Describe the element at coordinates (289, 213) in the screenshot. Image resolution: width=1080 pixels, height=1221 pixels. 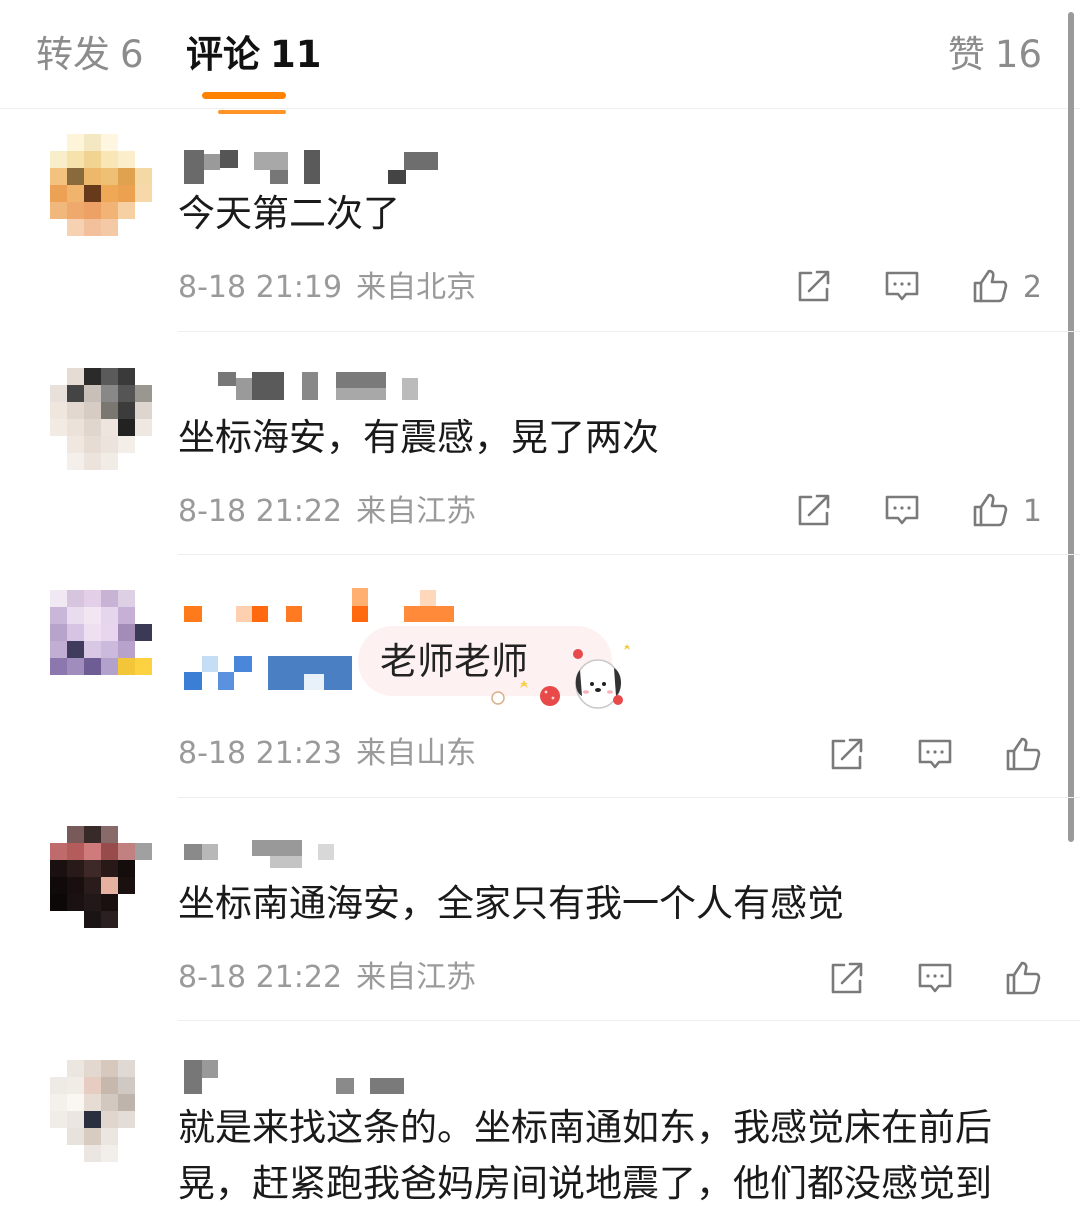
I see `comment-text: 今天第二次了` at that location.